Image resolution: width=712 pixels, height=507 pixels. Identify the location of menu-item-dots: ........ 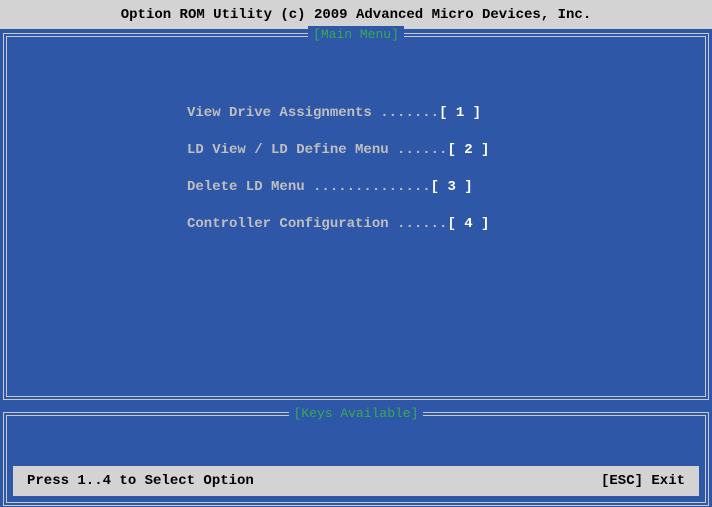
(405, 113).